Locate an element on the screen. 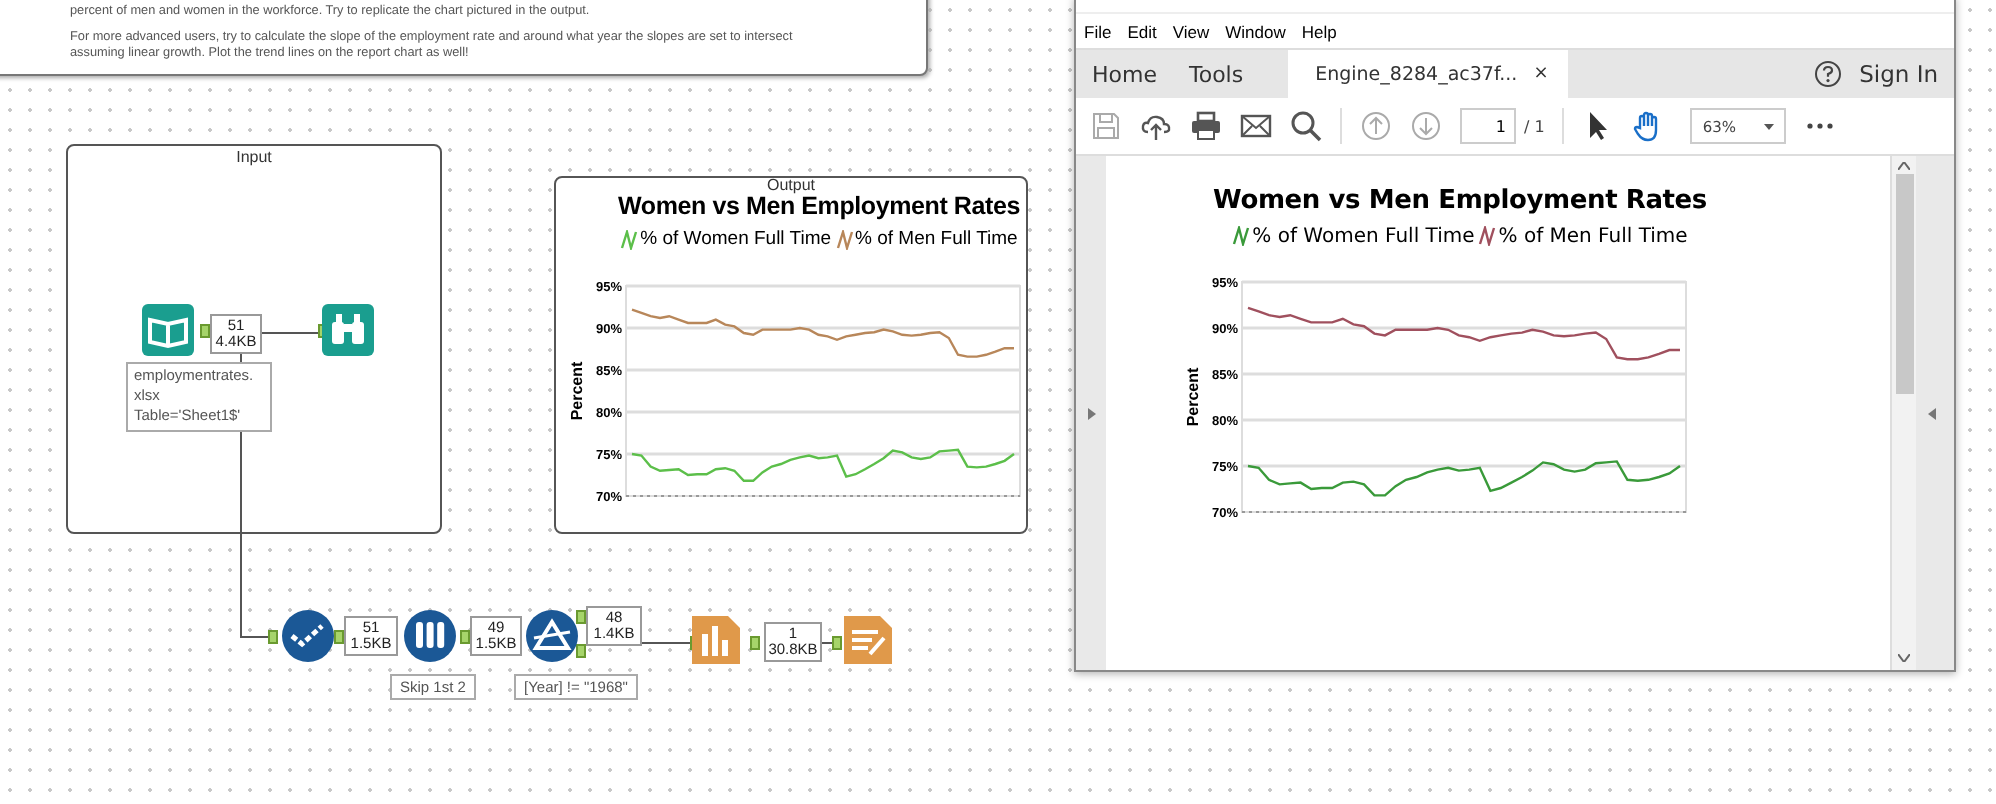  menu-item: View is located at coordinates (1191, 31).